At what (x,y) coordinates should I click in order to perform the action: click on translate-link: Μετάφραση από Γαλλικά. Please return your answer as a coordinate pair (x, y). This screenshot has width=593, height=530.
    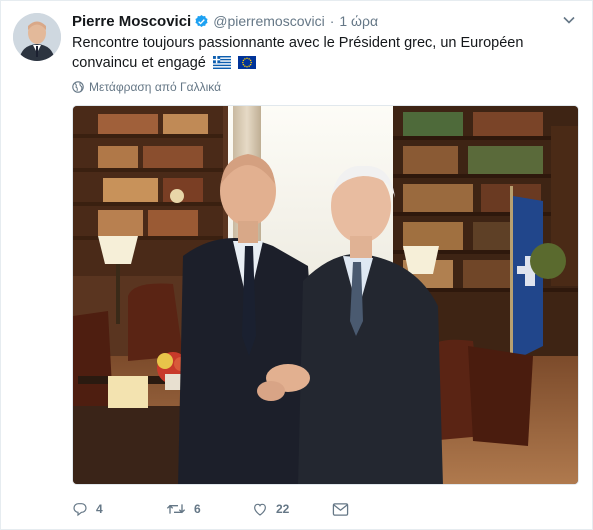
    Looking at the image, I should click on (146, 87).